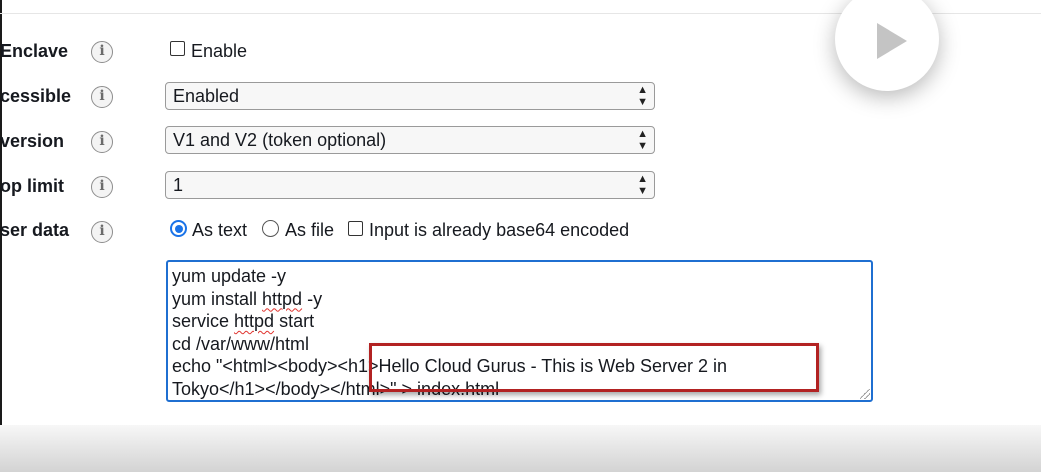 The height and width of the screenshot is (472, 1041). I want to click on resize-handle, so click(865, 394).